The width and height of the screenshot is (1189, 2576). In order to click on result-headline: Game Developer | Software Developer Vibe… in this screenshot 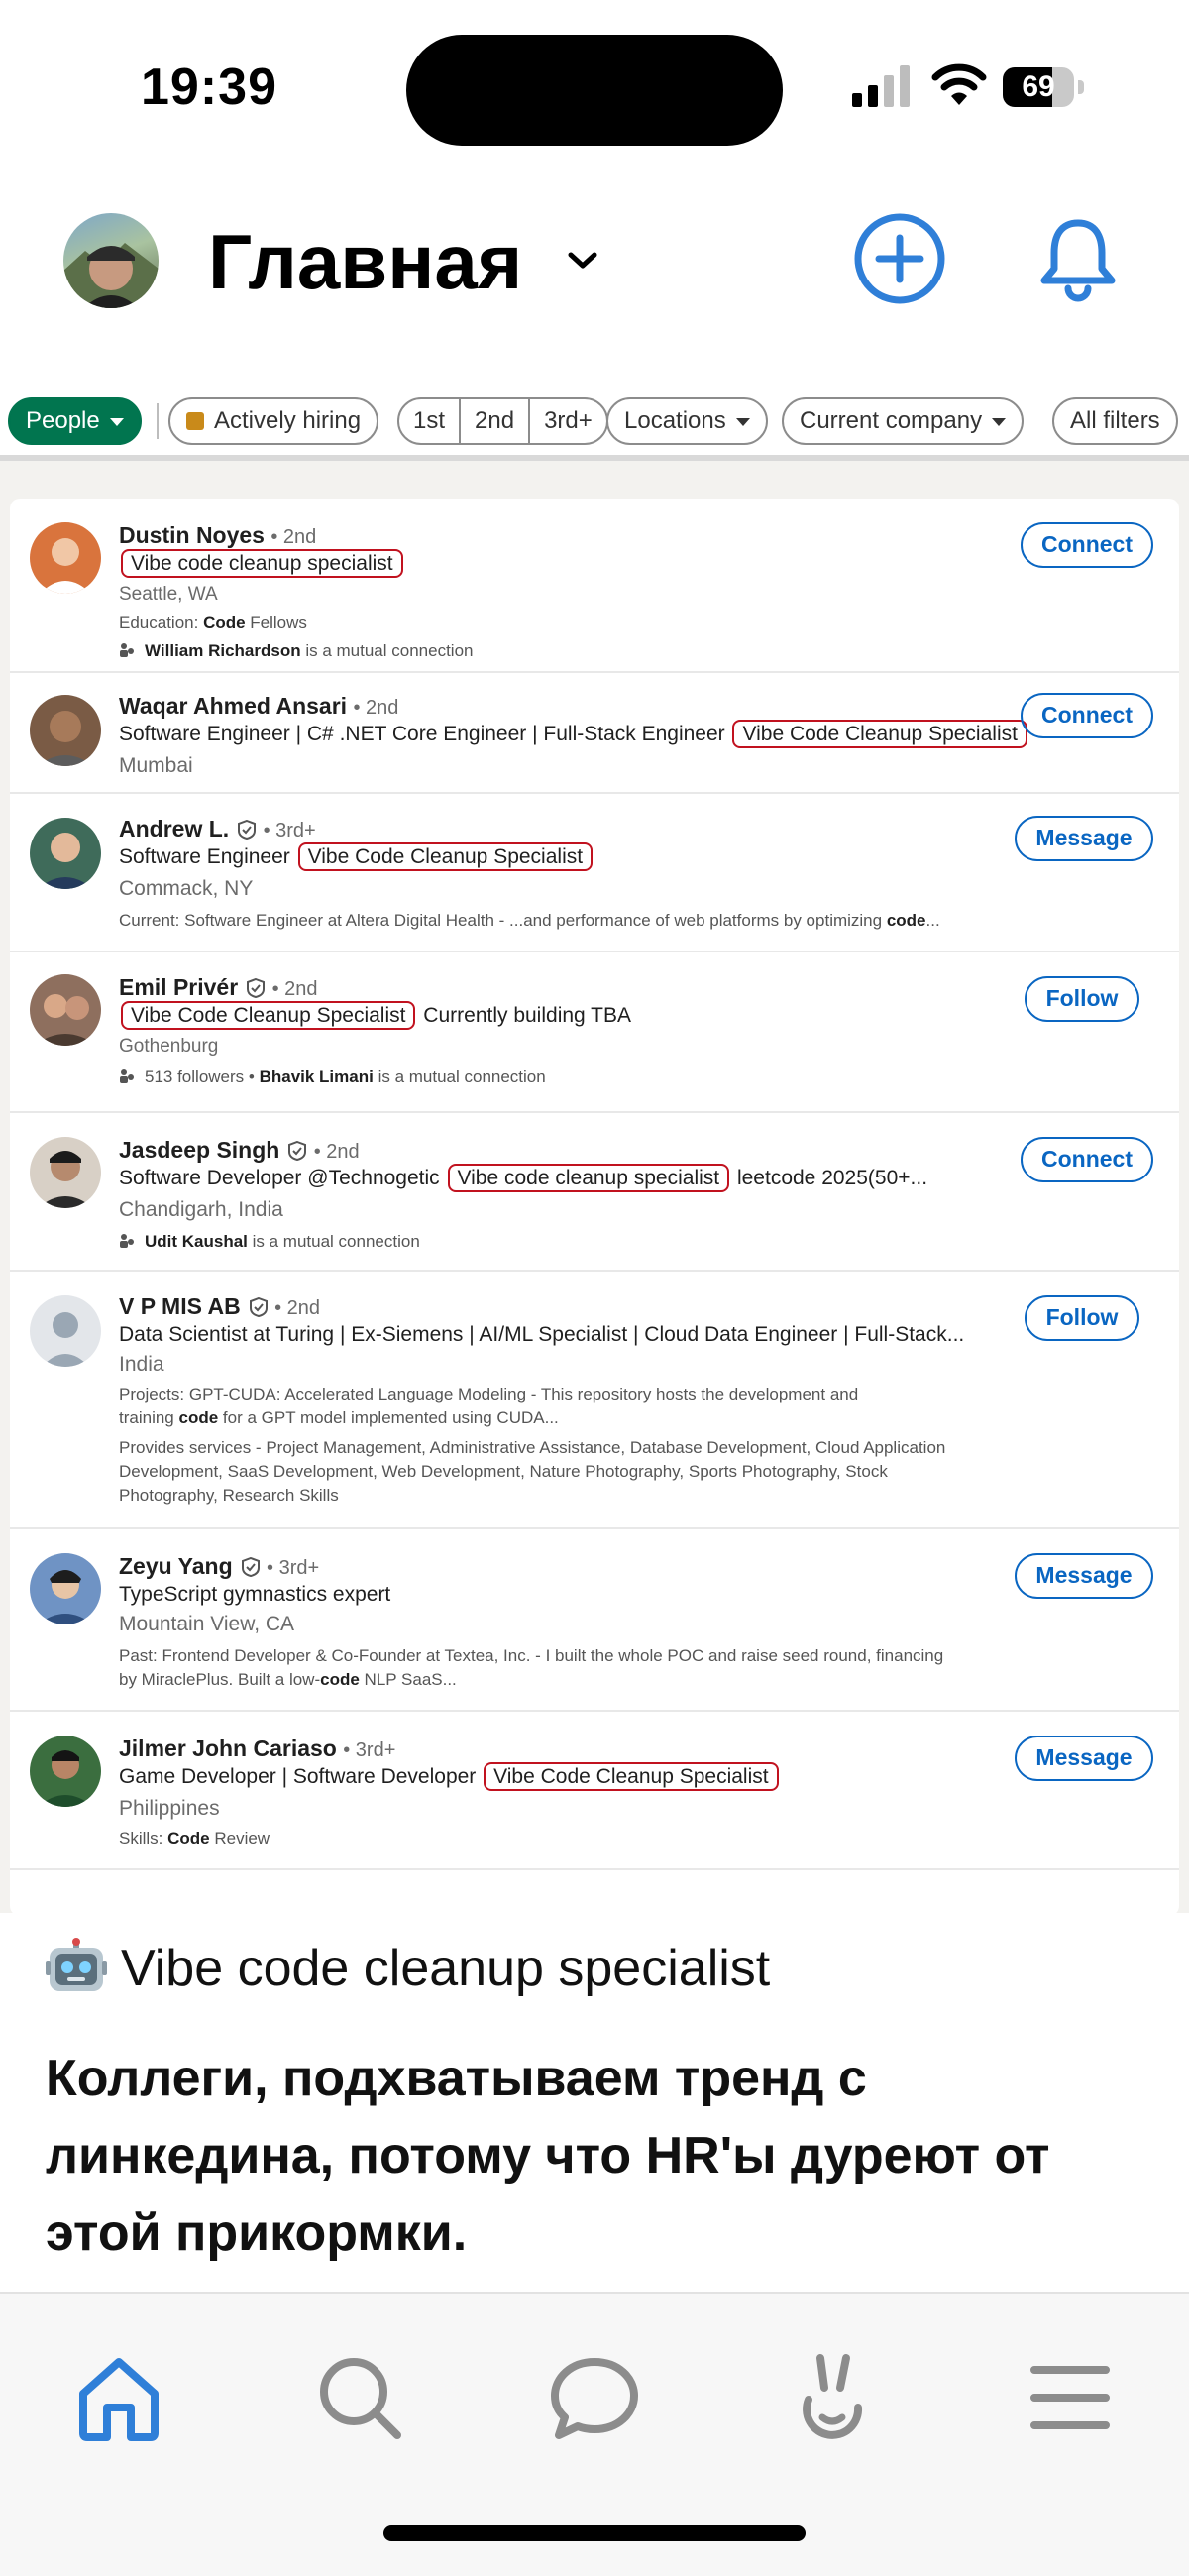, I will do `click(450, 1776)`.